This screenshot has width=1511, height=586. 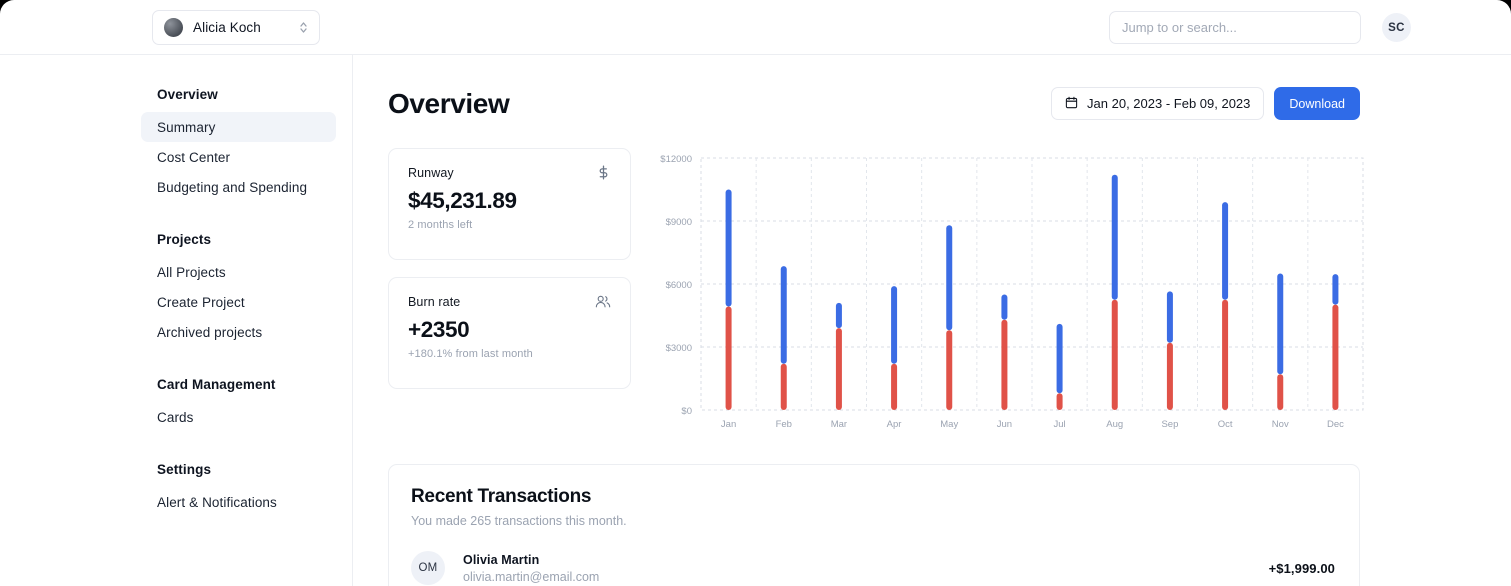 I want to click on transaction-name: Olivia Martin, so click(x=501, y=559).